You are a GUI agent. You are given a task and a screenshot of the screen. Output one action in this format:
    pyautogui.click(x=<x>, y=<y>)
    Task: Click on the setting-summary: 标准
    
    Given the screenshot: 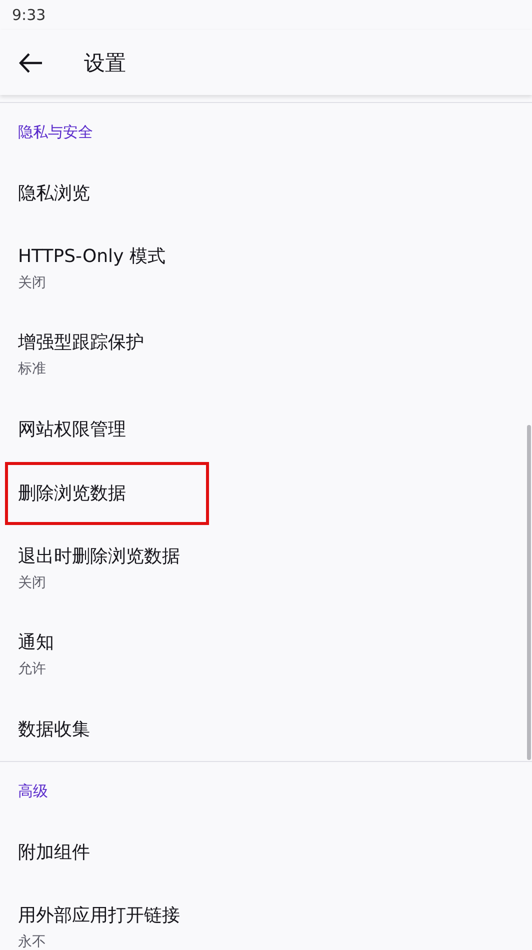 What is the action you would take?
    pyautogui.click(x=32, y=369)
    